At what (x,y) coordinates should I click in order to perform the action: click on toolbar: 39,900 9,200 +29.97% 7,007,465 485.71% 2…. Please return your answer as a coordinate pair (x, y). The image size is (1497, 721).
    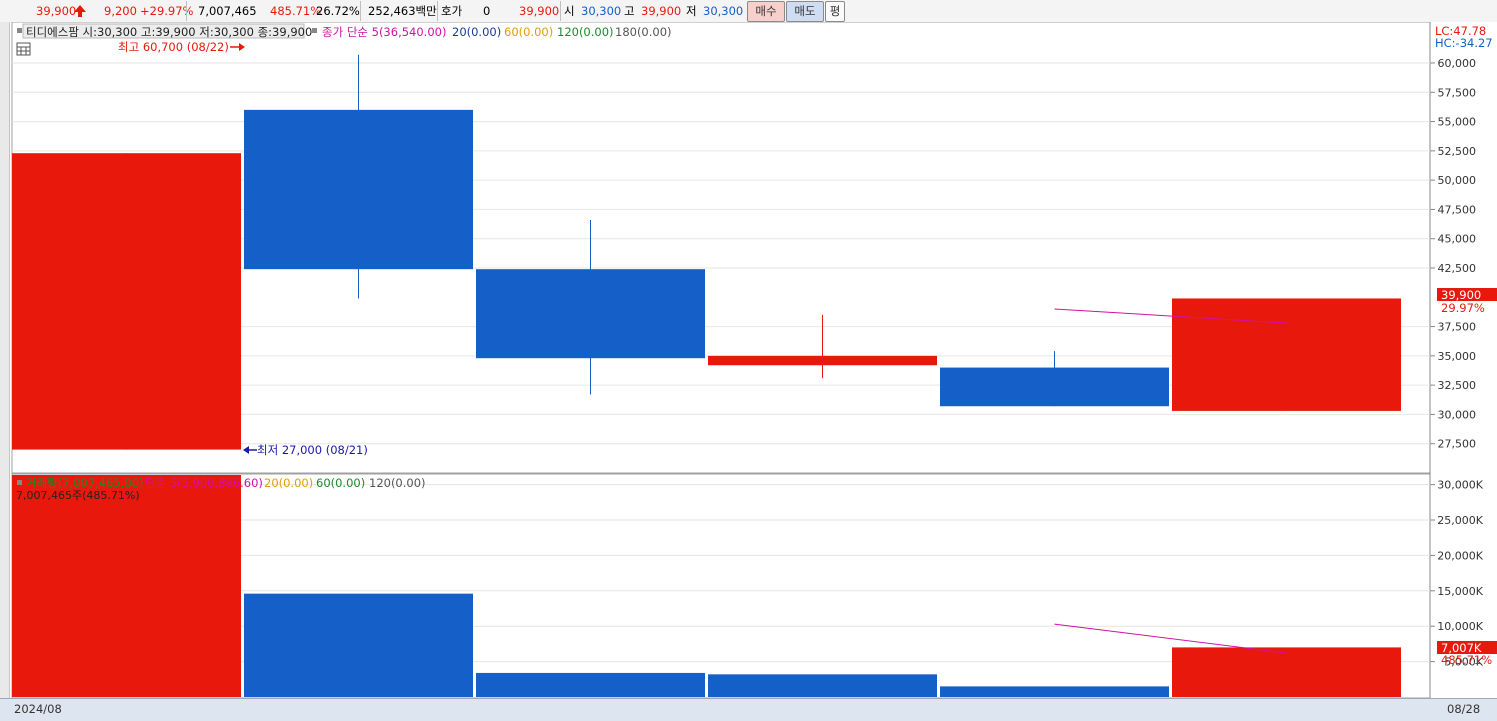
    Looking at the image, I should click on (748, 11).